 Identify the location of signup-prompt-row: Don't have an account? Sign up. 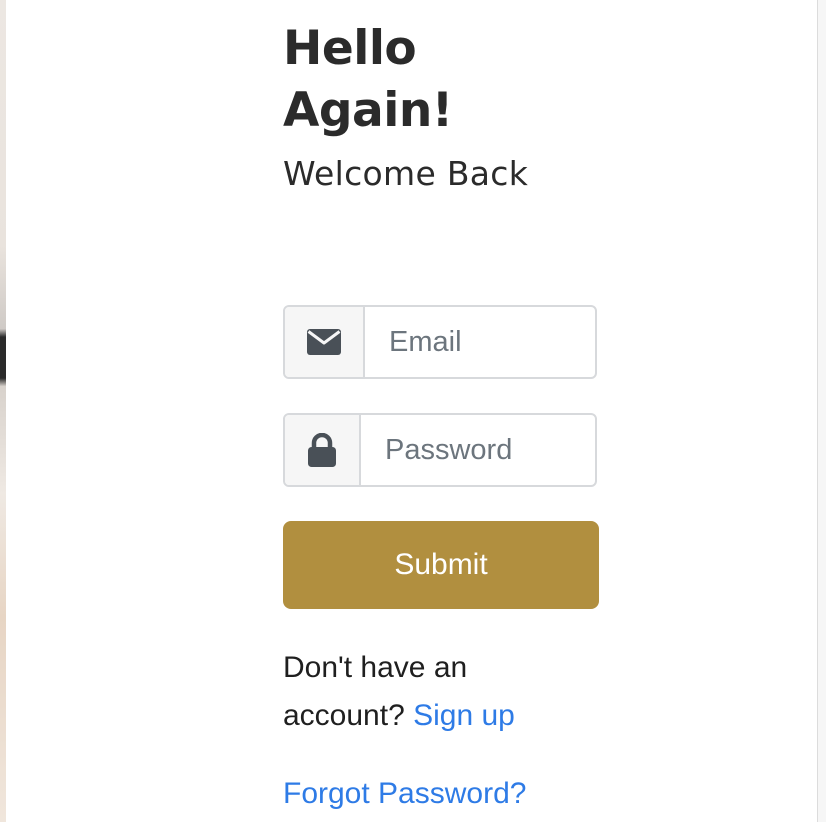
(433, 692).